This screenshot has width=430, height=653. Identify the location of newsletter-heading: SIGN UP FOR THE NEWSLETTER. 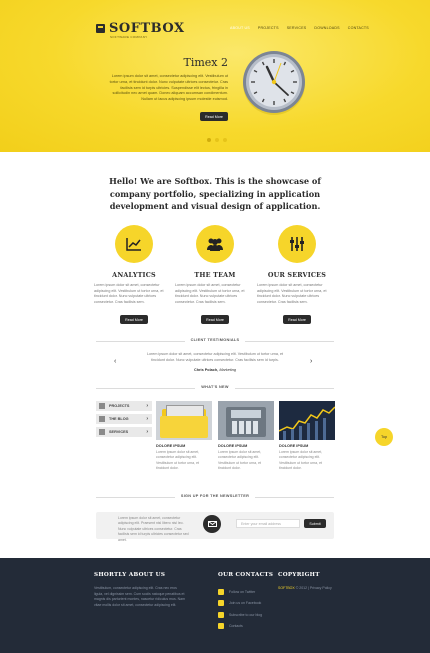
(215, 496).